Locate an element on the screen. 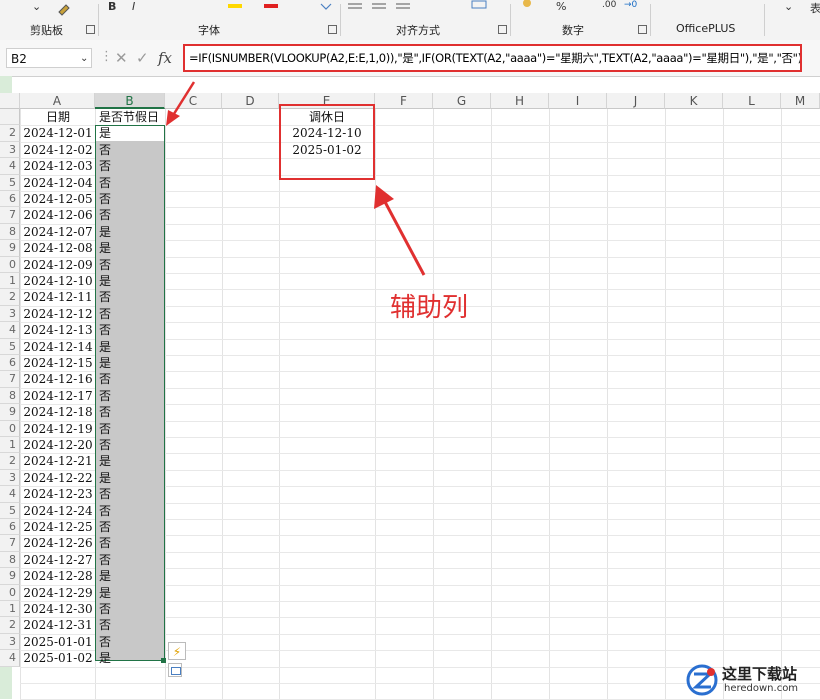 This screenshot has width=820, height=700. annotation-arrows is located at coordinates (296, 178).